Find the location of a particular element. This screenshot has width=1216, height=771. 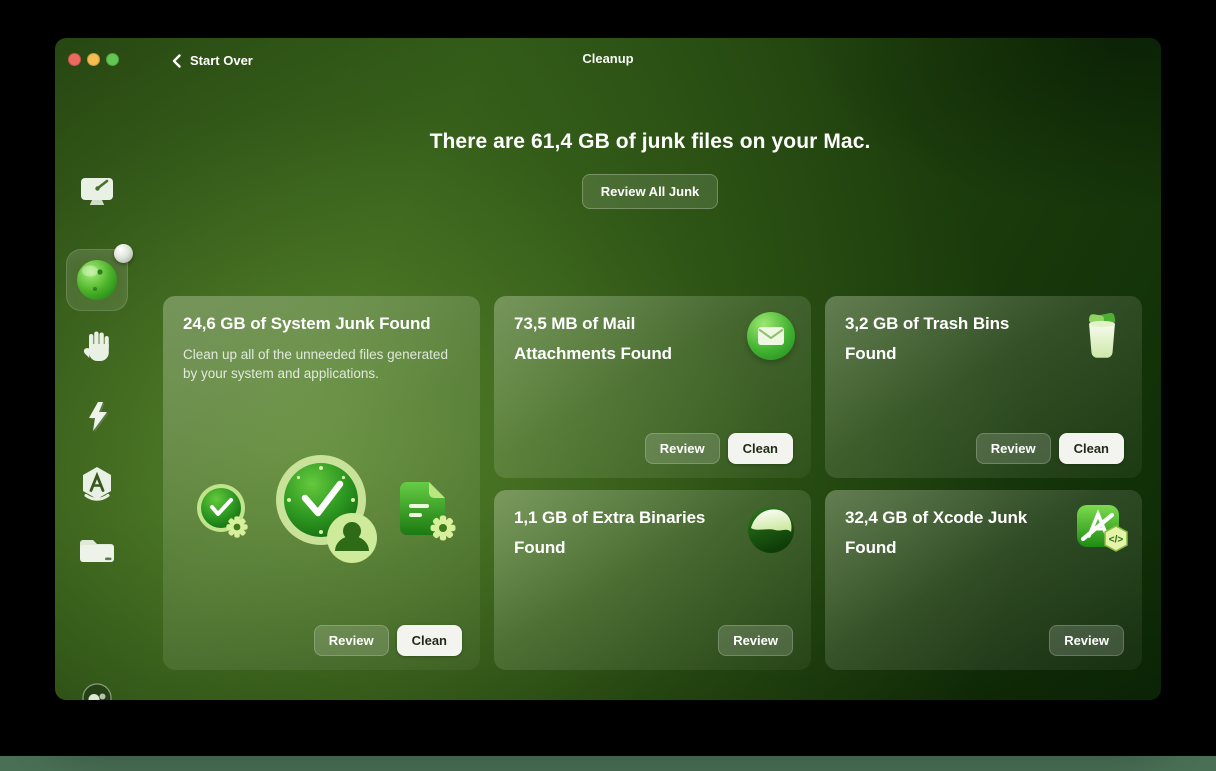

sidebar-item-protection is located at coordinates (97, 346).